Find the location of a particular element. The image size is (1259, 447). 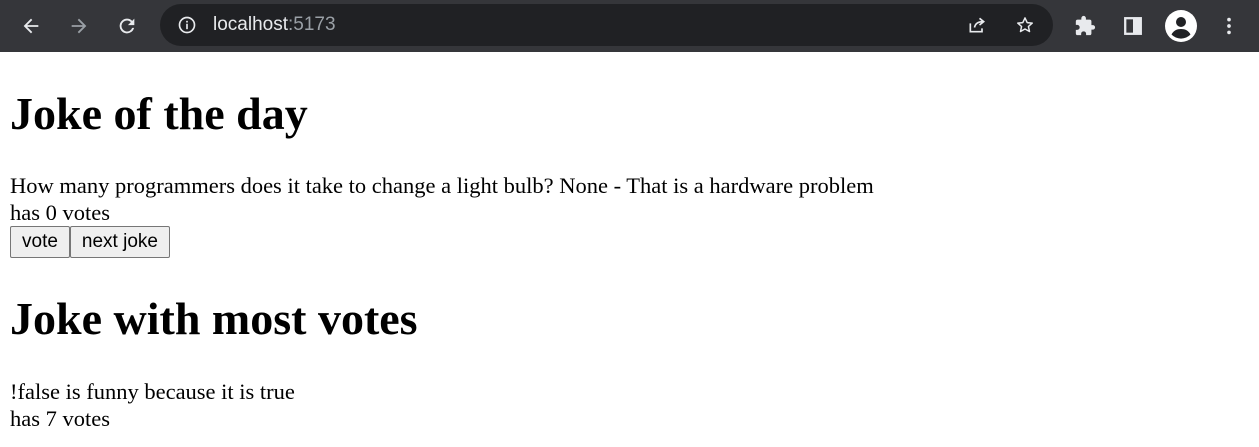

forward-button is located at coordinates (79, 26).